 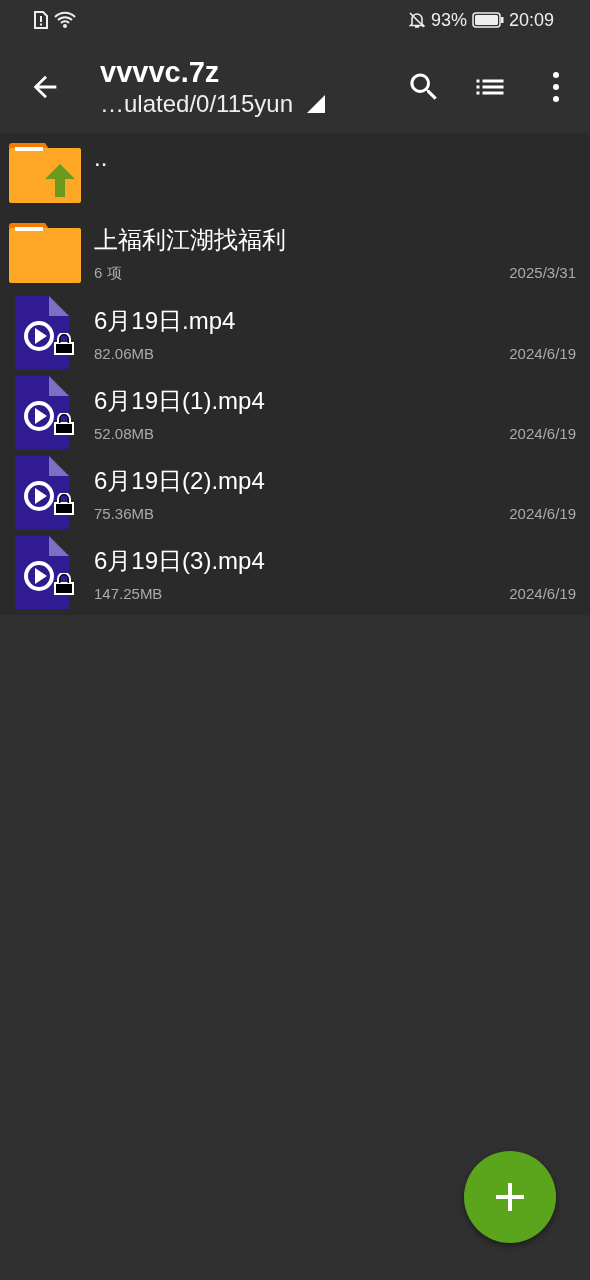 What do you see at coordinates (46, 253) in the screenshot?
I see `folder-icon` at bounding box center [46, 253].